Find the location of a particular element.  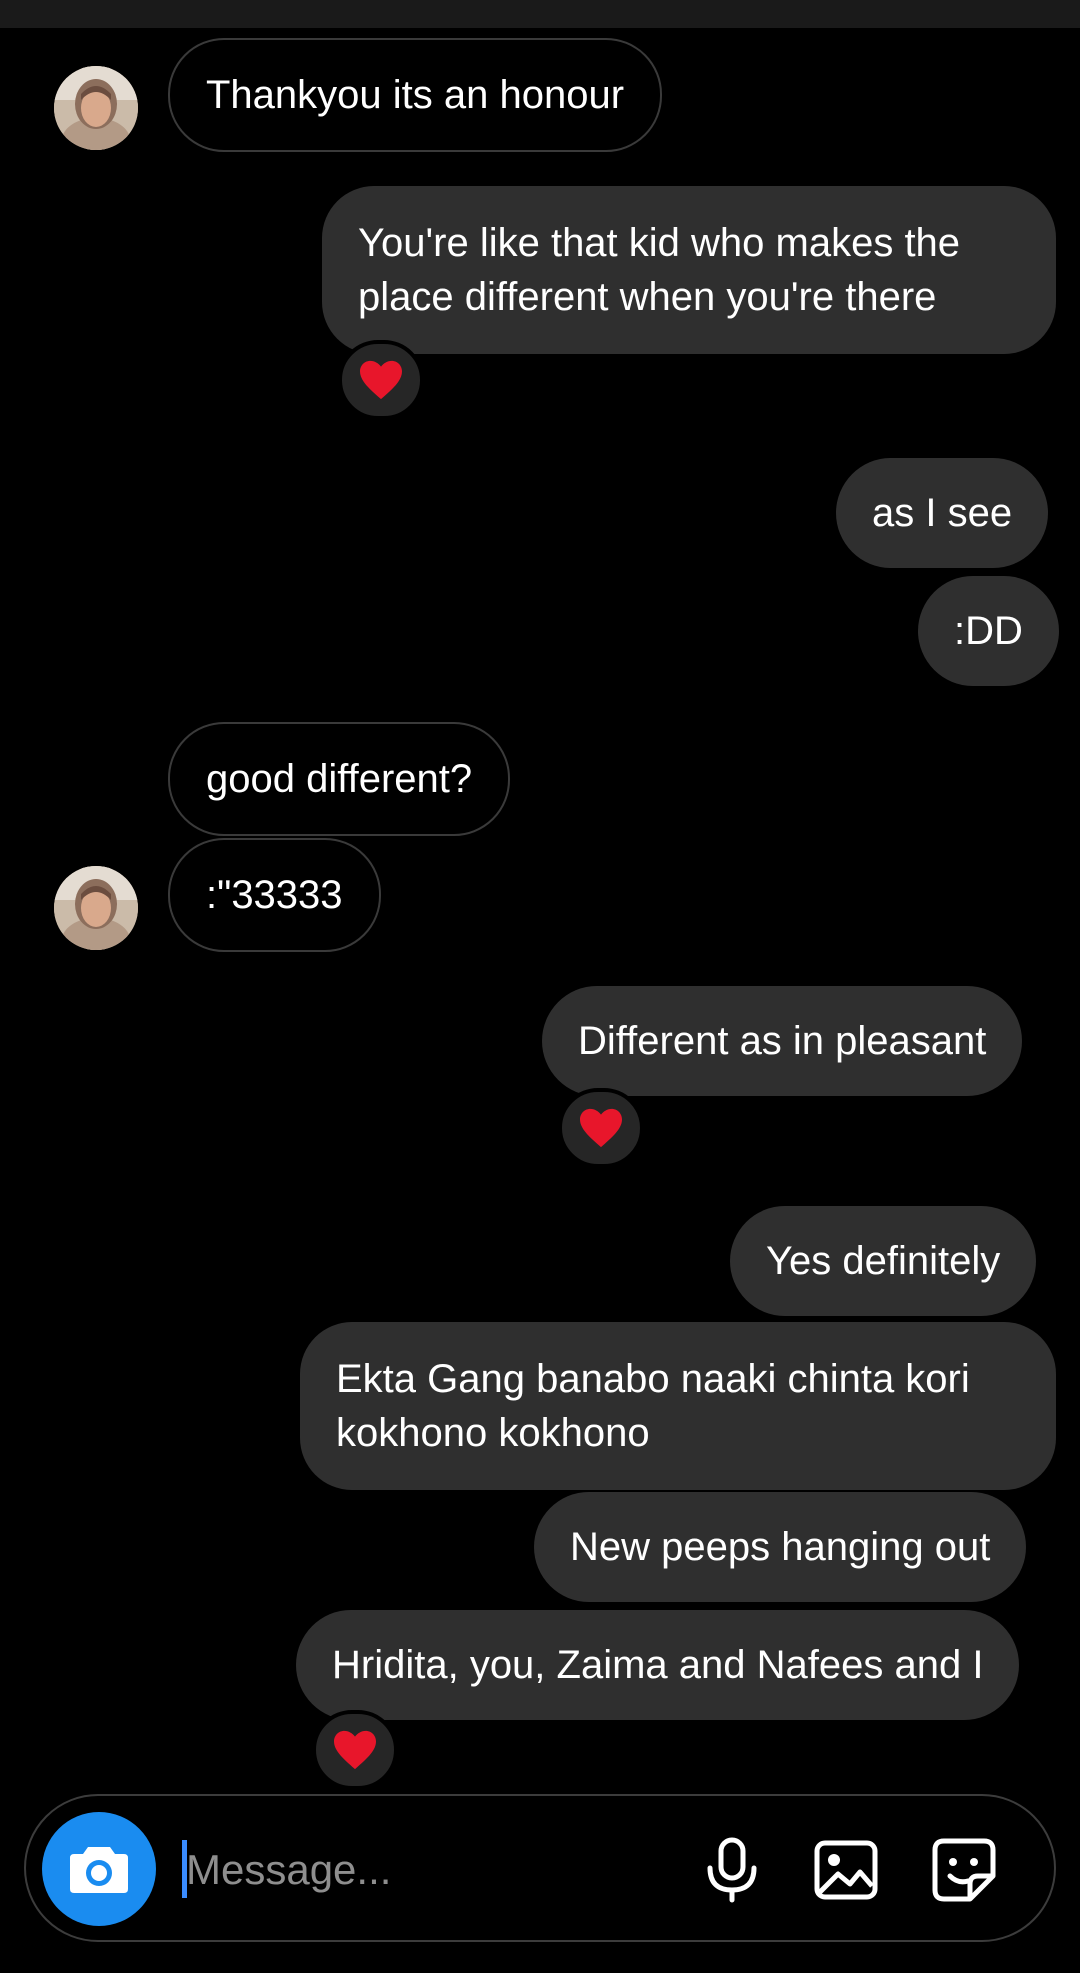

message-bubble-incoming: Thankyou its an honour is located at coordinates (415, 95).